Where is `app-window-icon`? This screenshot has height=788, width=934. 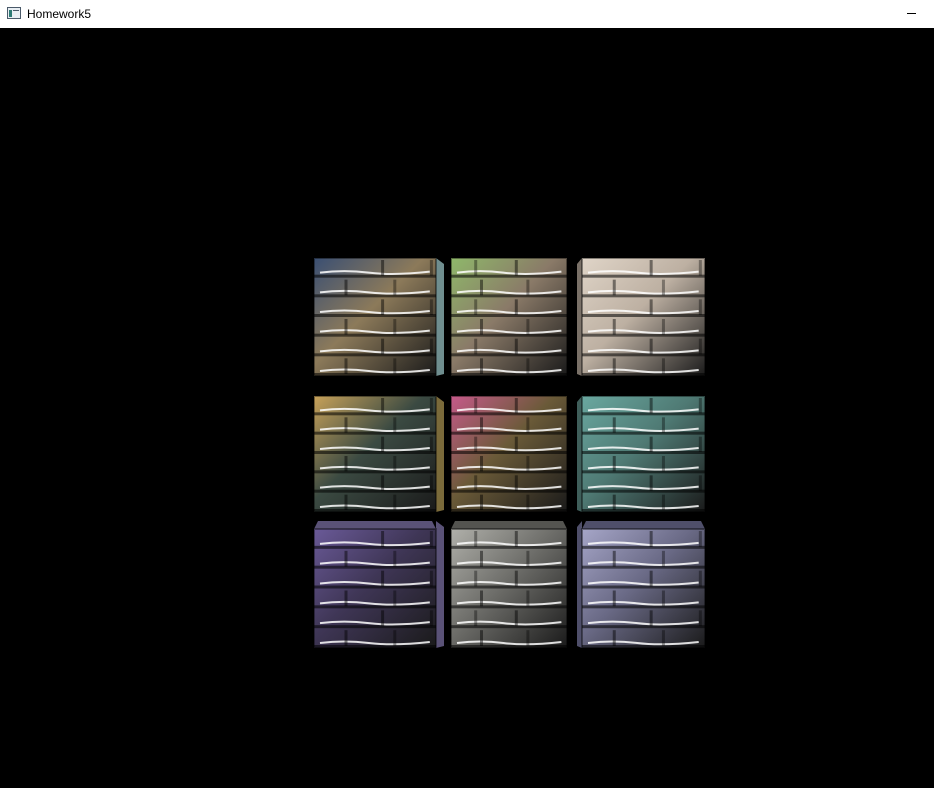 app-window-icon is located at coordinates (14, 13).